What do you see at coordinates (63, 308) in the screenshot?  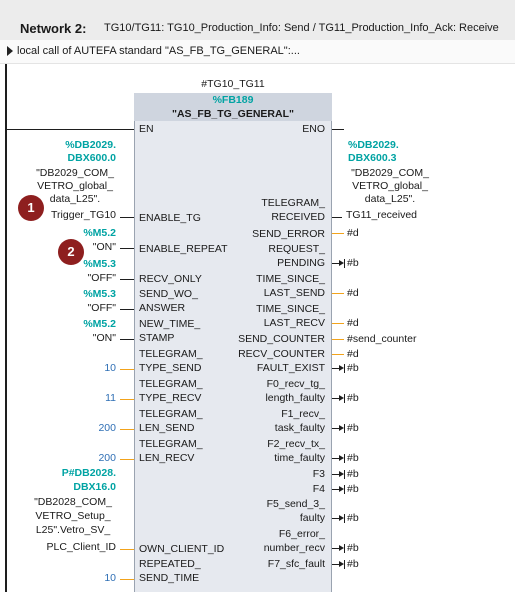 I see `operand-off-b: "OFF"` at bounding box center [63, 308].